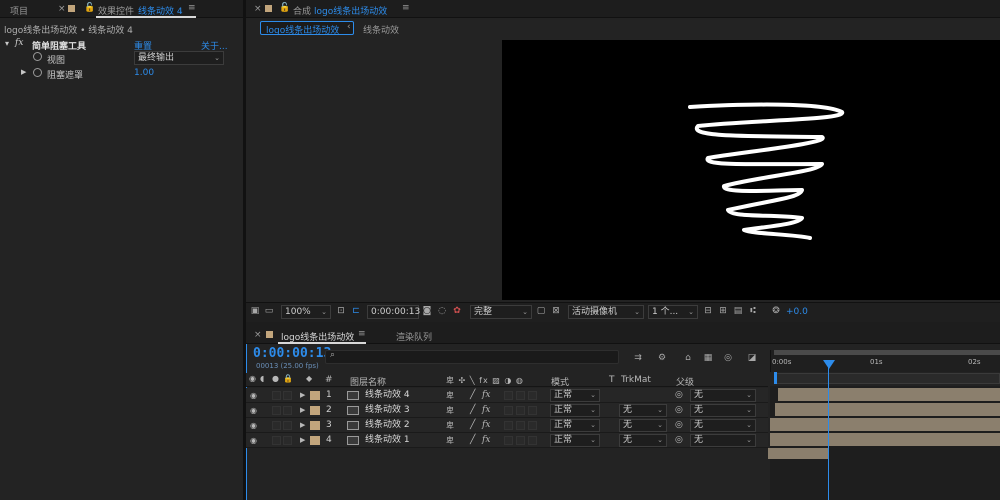 The image size is (1000, 500). Describe the element at coordinates (797, 312) in the screenshot. I see `exposure-value: +0.0` at that location.